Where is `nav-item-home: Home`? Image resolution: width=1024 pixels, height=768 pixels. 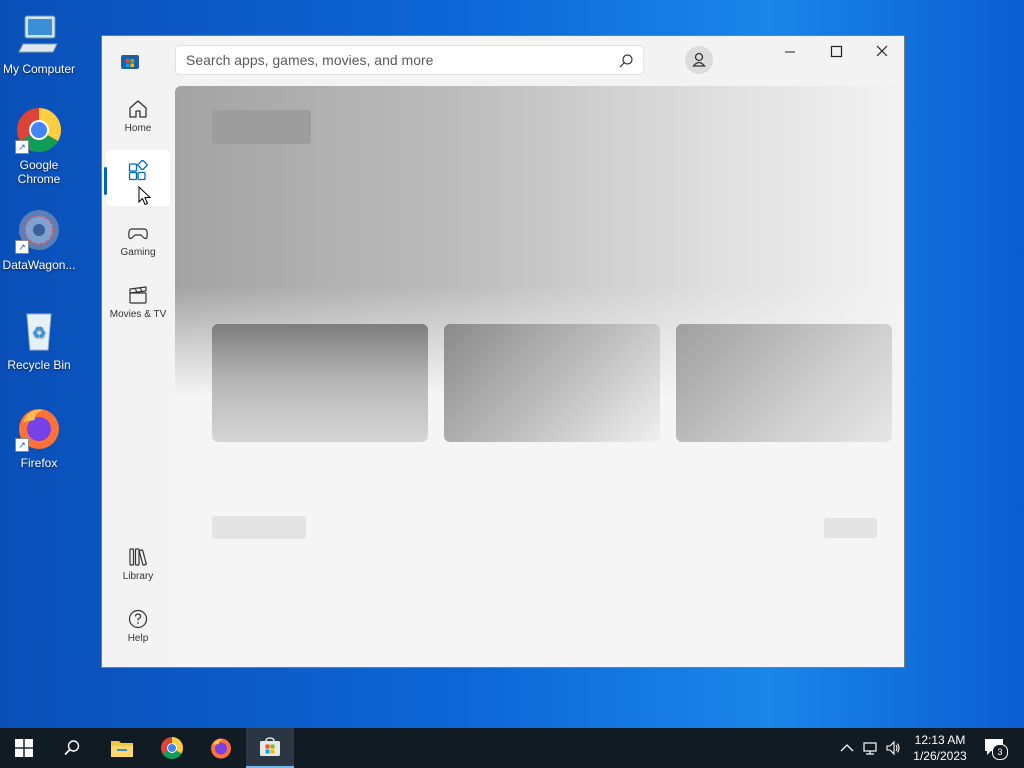
nav-item-home: Home is located at coordinates (138, 116).